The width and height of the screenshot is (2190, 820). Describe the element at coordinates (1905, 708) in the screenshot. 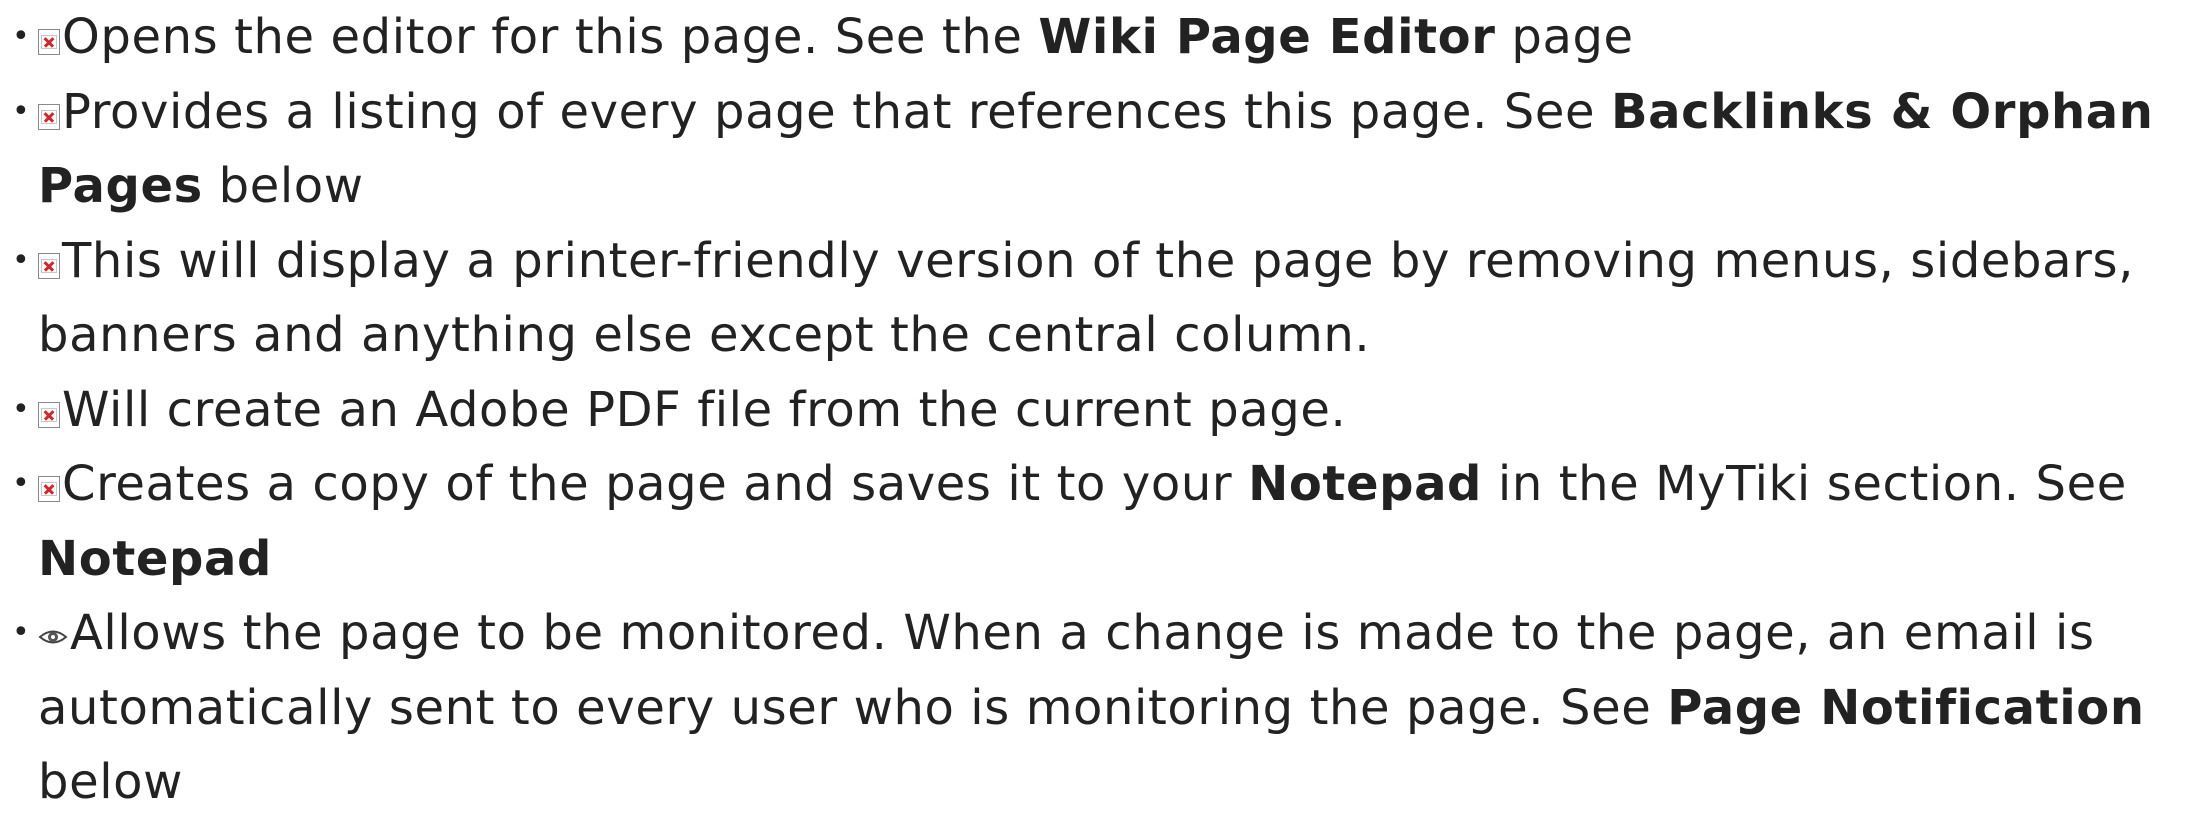

I see `page-notification-link: Page Notification` at that location.